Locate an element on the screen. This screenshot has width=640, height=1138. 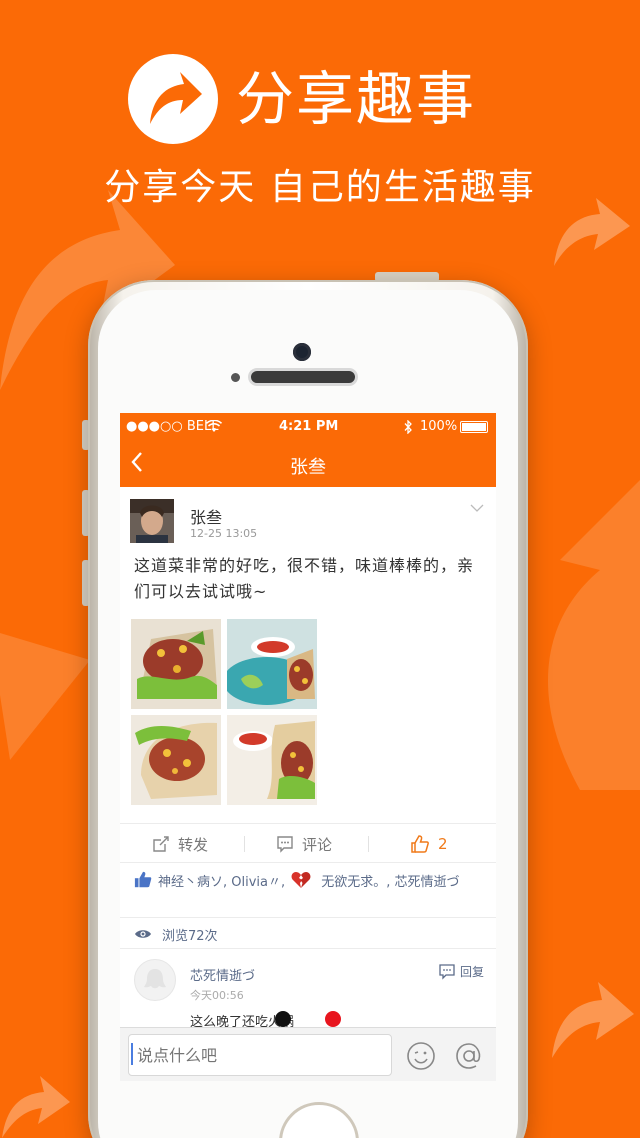
commenter-name: 芯死情逝づ is located at coordinates (222, 974).